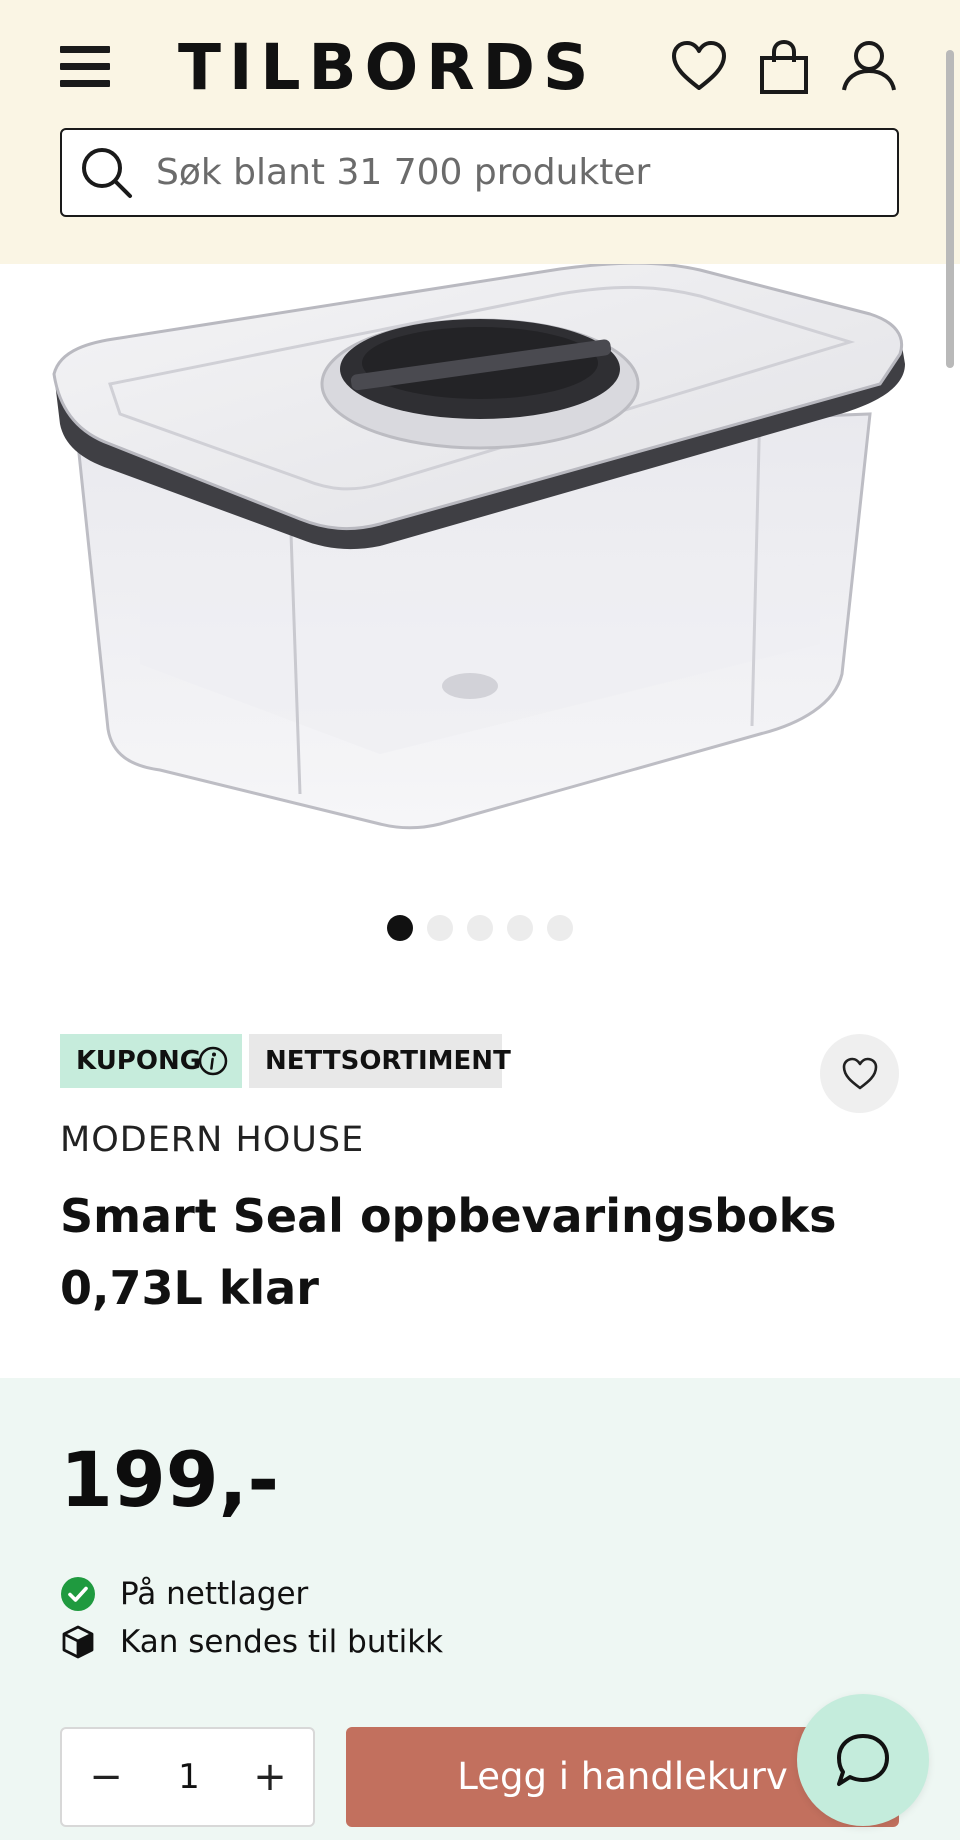 The width and height of the screenshot is (960, 1840). I want to click on product-price: 199,-, so click(170, 1479).